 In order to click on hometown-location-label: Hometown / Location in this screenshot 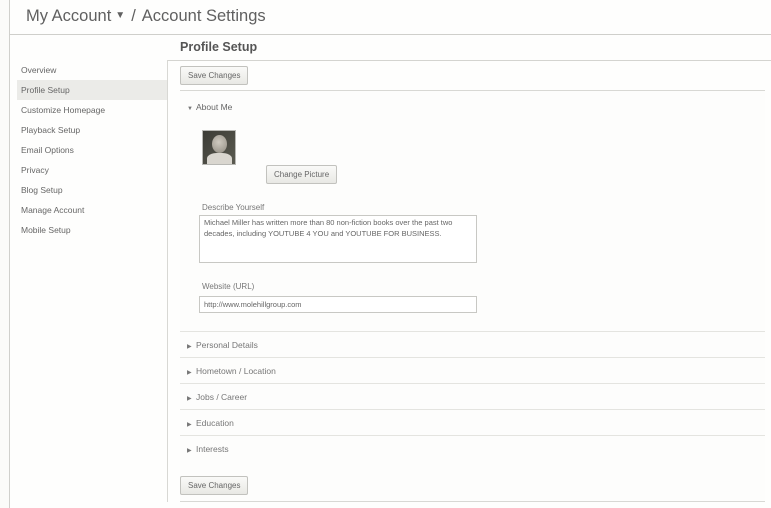, I will do `click(236, 371)`.